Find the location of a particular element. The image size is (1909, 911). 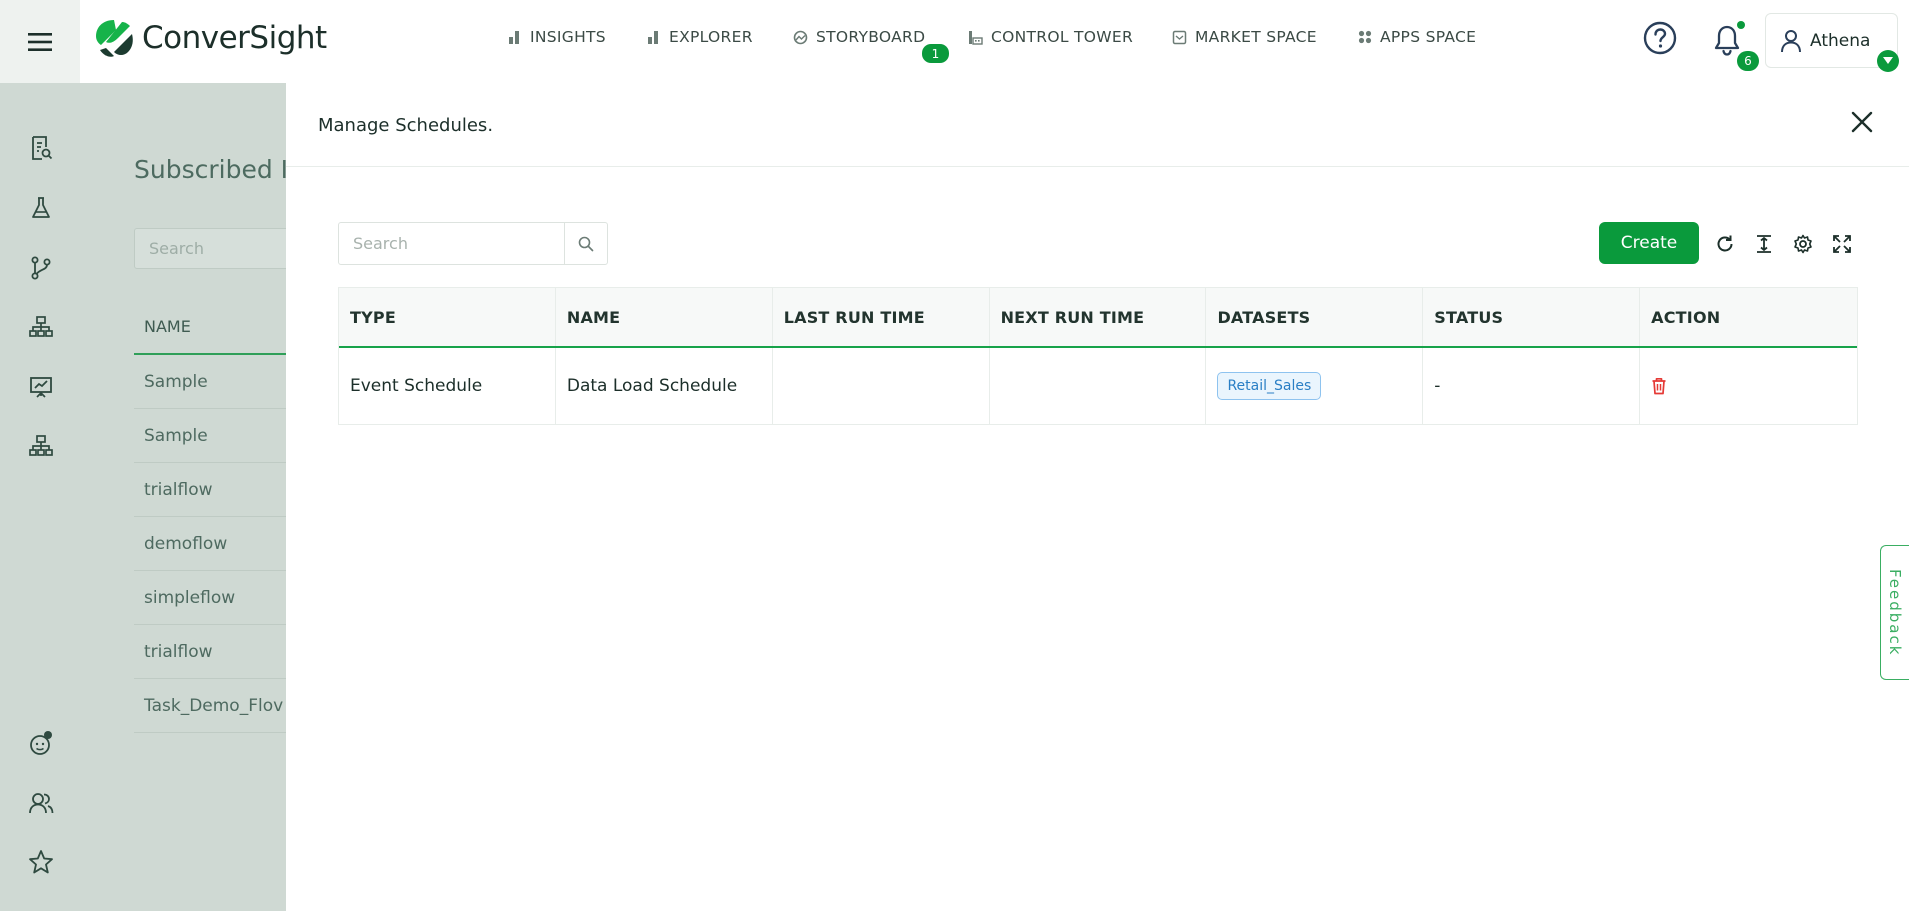

last-run-time-cell is located at coordinates (881, 386).